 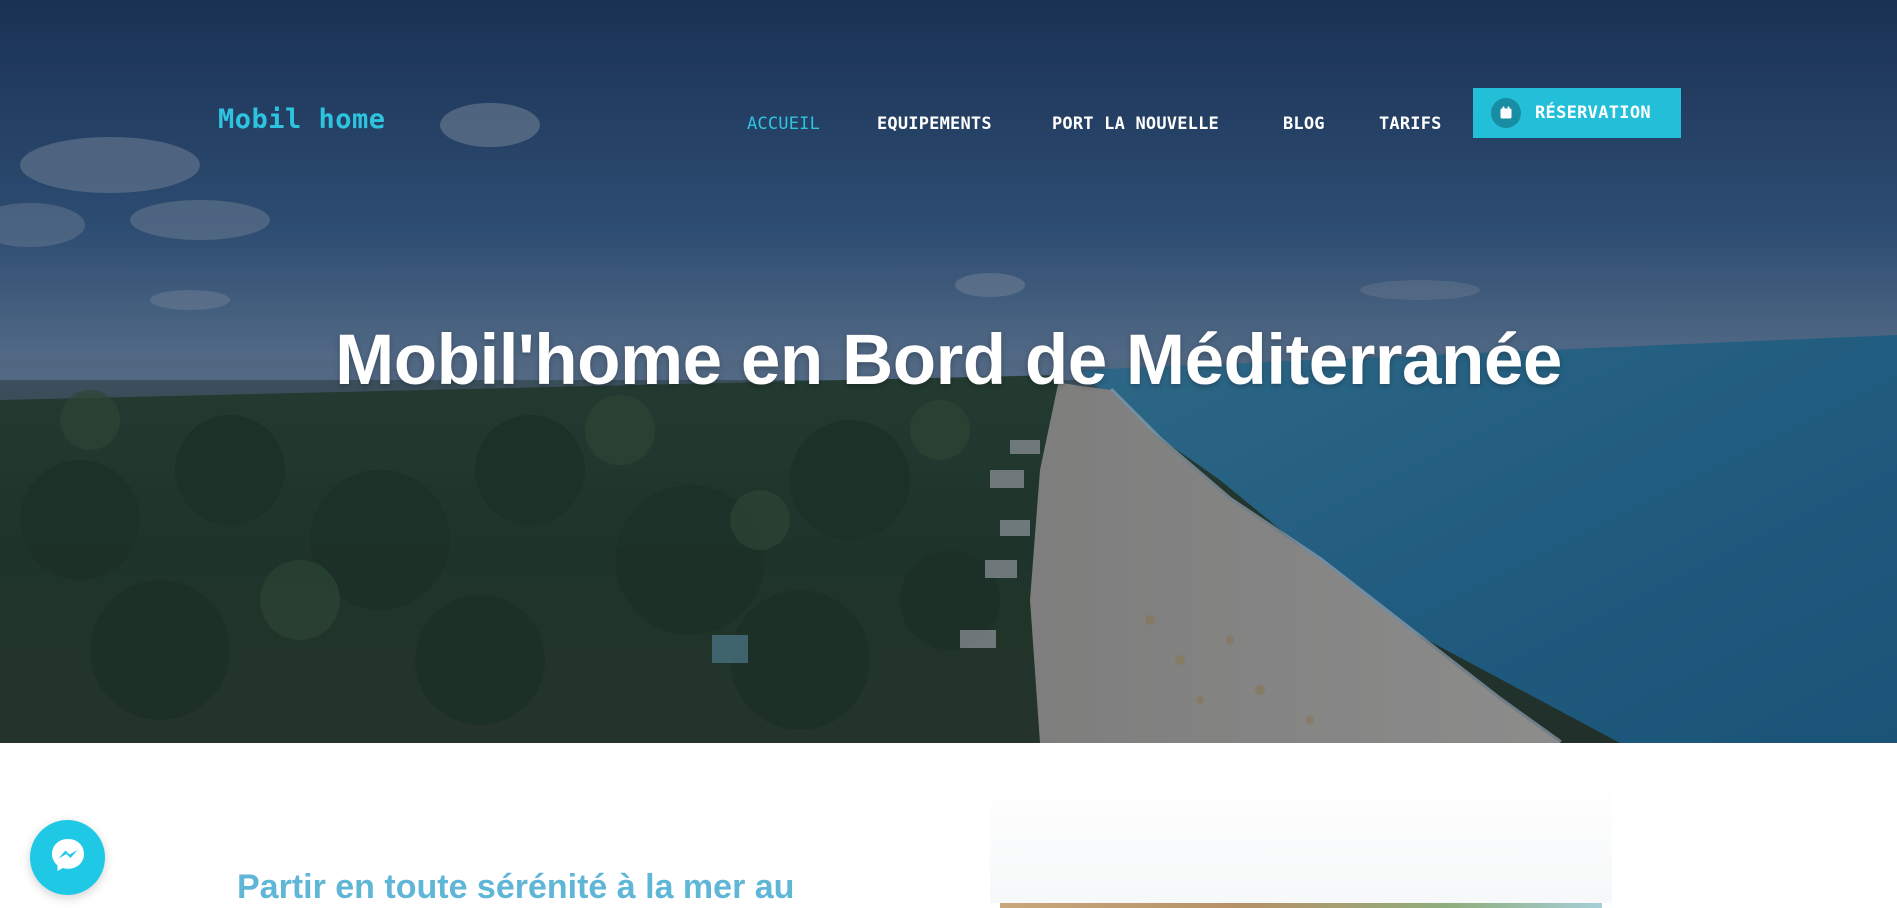 I want to click on calendar-icon, so click(x=1506, y=113).